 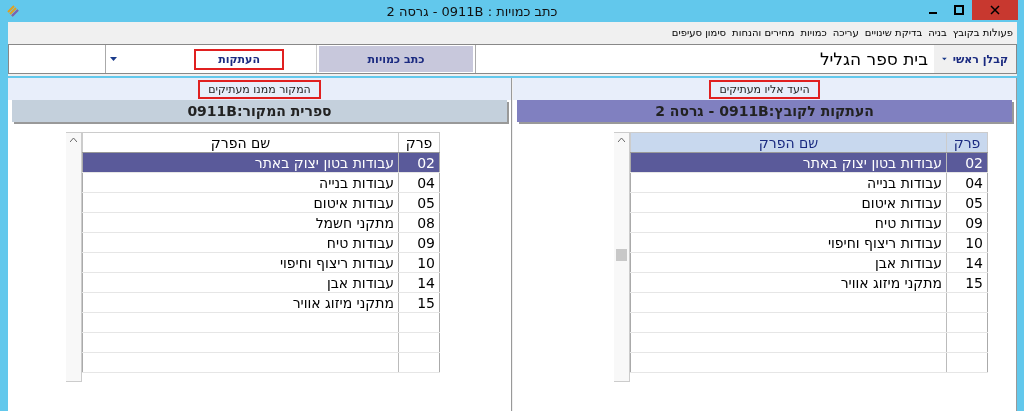 What do you see at coordinates (472, 11) in the screenshot?
I see `window-title: כתב כמויות : 0911B - גרסה 2` at bounding box center [472, 11].